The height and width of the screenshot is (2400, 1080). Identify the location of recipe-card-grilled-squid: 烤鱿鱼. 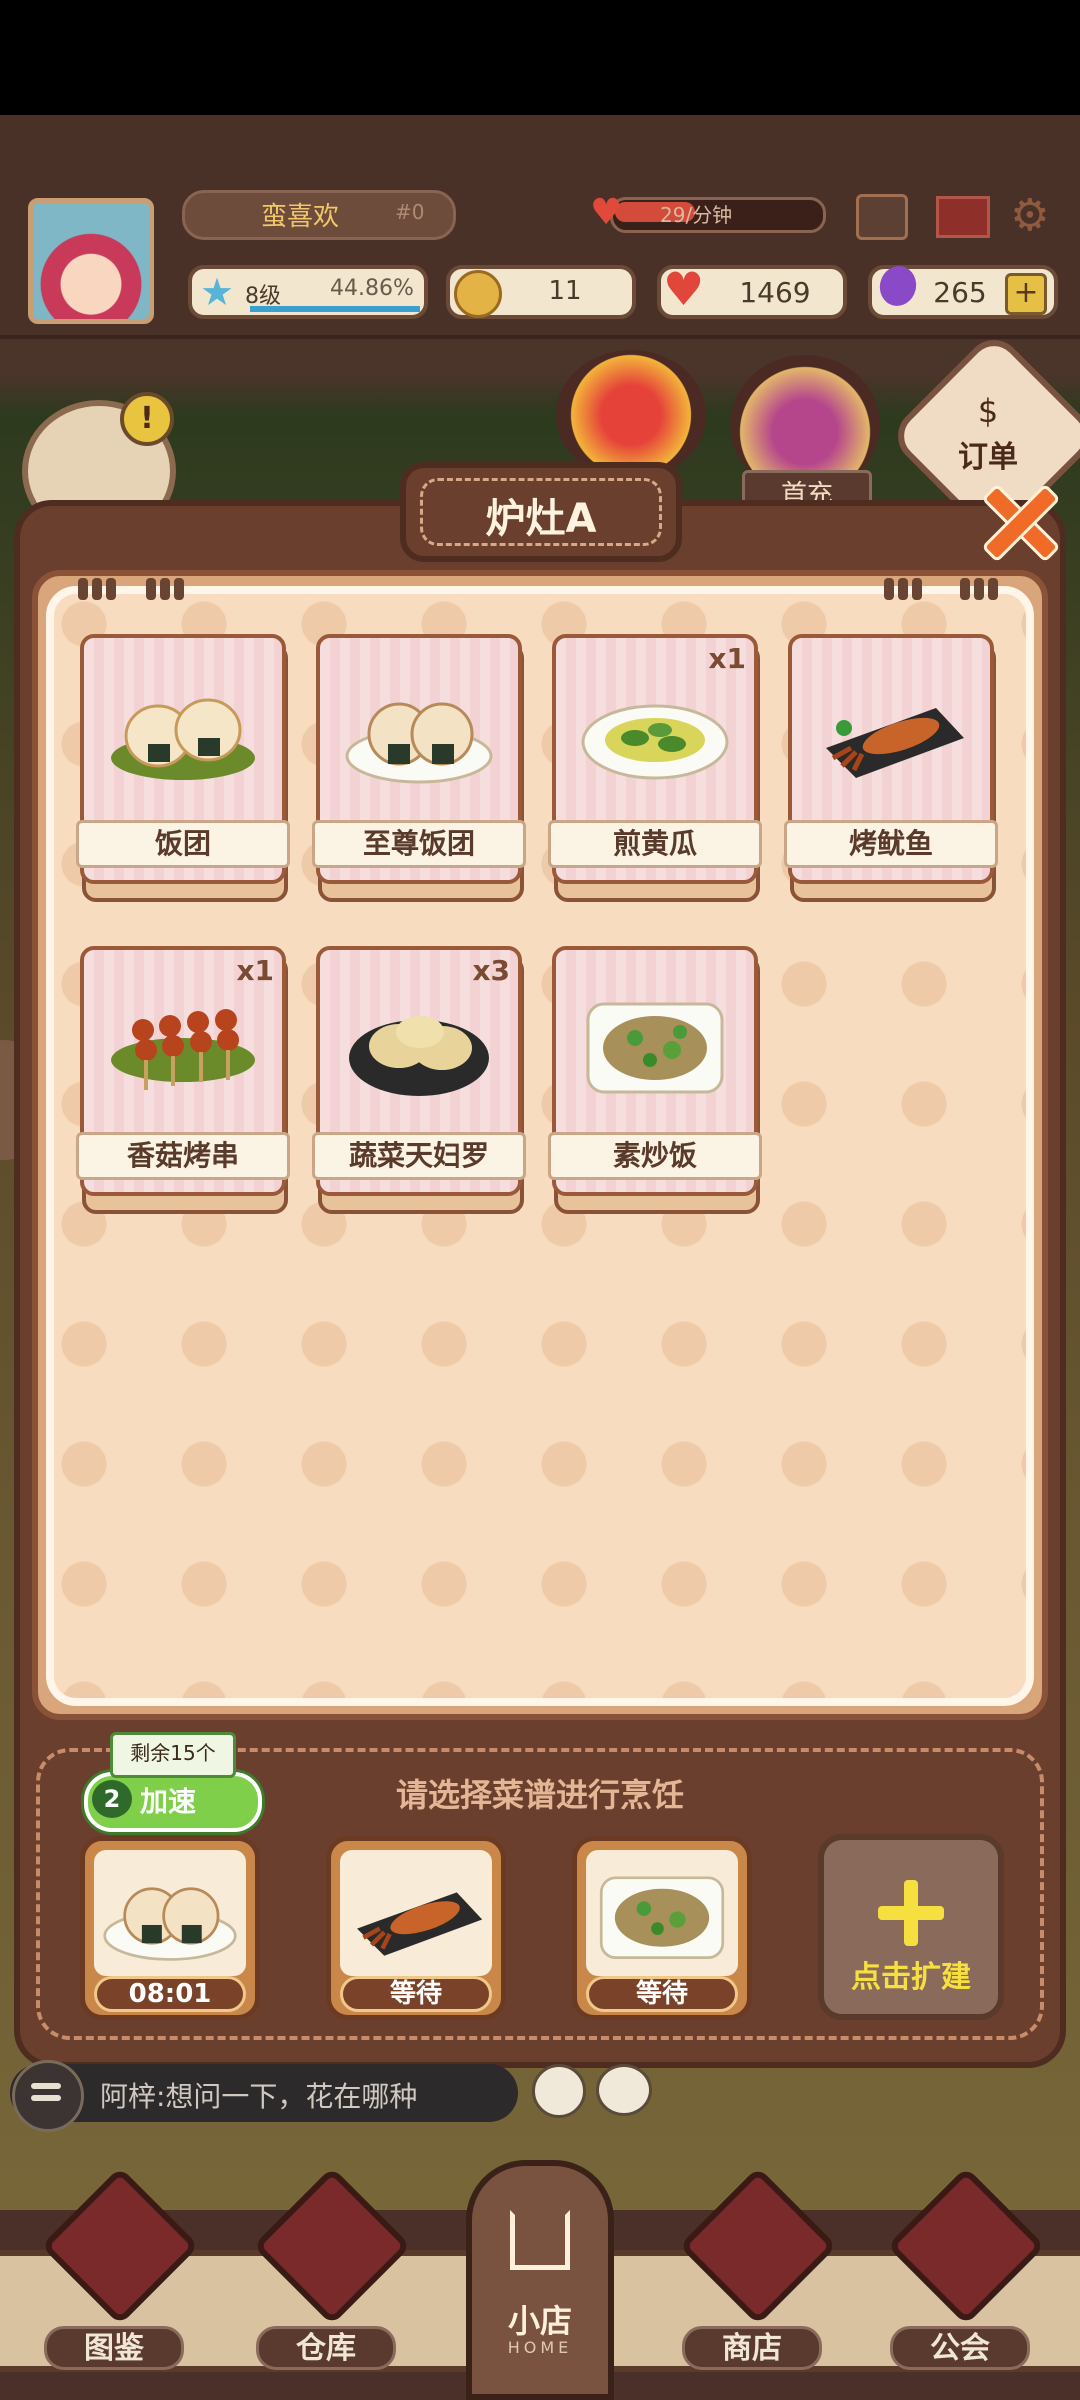
(891, 768).